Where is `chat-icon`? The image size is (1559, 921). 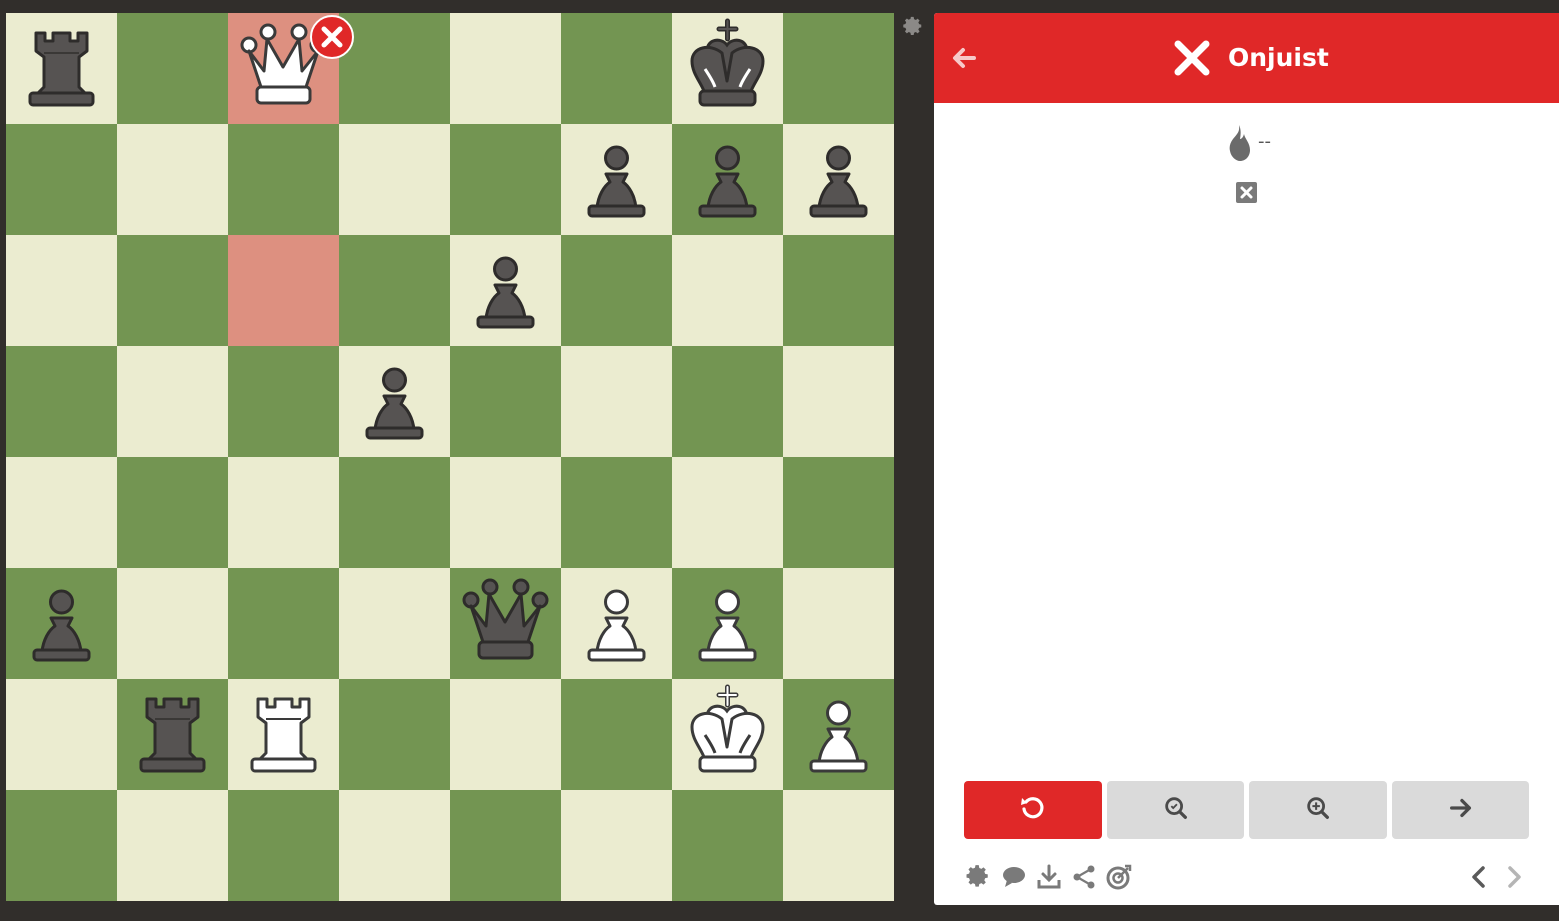
chat-icon is located at coordinates (1014, 877).